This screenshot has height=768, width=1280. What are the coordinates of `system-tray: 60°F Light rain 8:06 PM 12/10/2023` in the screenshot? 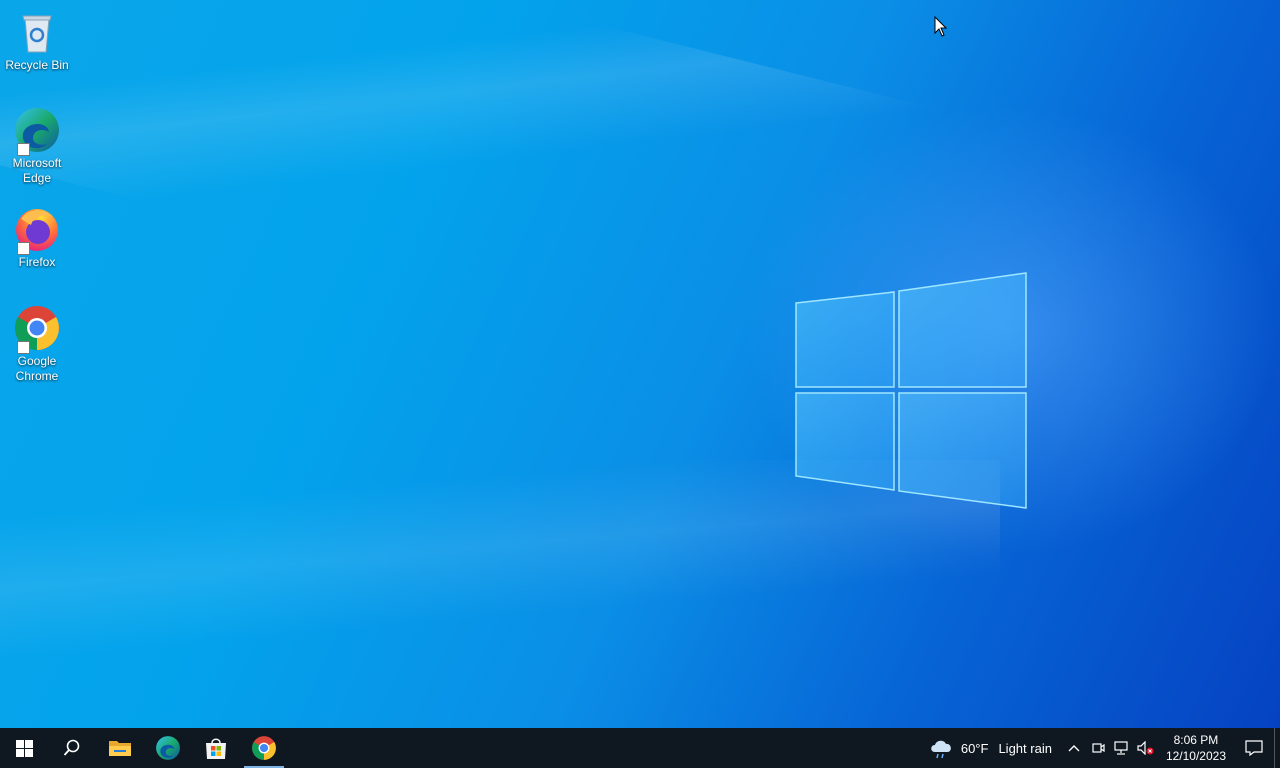 It's located at (1104, 748).